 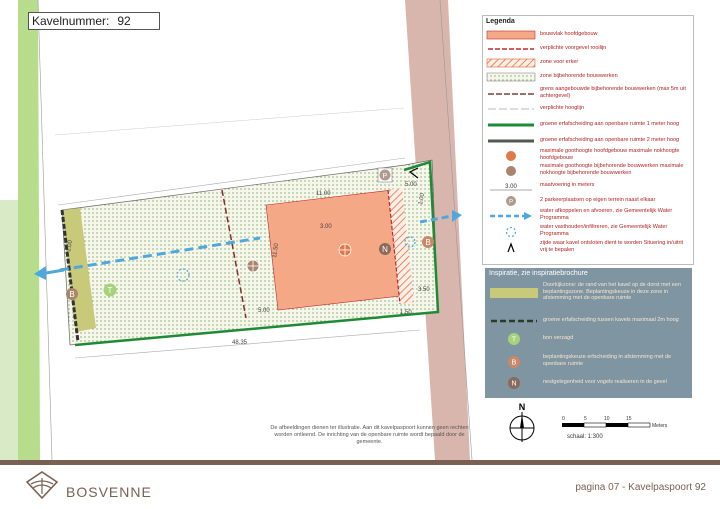 What do you see at coordinates (563, 419) in the screenshot?
I see `svg-text: 0` at bounding box center [563, 419].